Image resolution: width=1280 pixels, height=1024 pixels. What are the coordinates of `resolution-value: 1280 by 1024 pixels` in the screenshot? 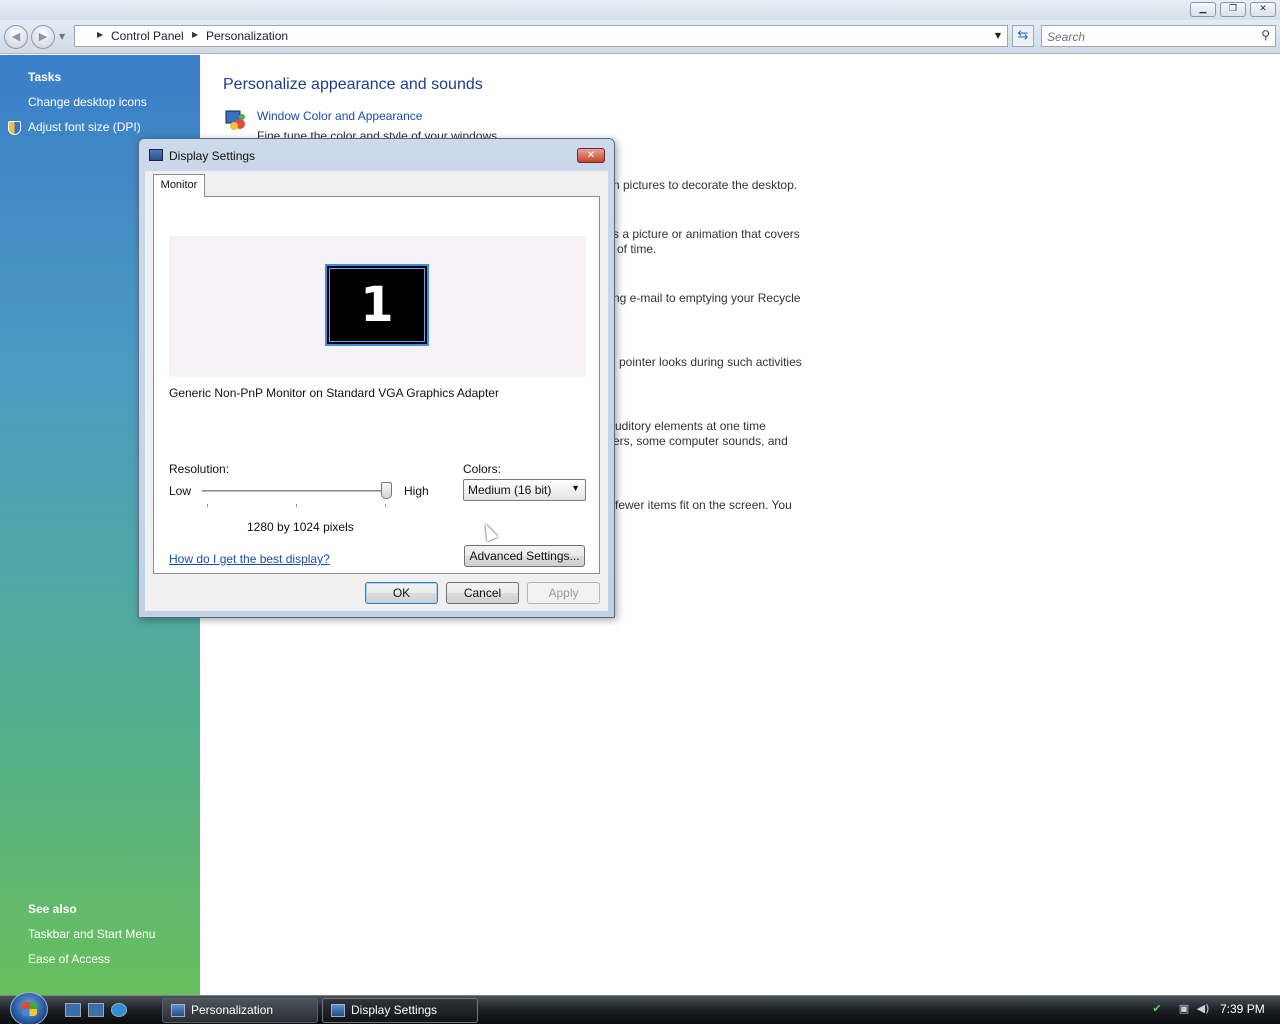 It's located at (300, 527).